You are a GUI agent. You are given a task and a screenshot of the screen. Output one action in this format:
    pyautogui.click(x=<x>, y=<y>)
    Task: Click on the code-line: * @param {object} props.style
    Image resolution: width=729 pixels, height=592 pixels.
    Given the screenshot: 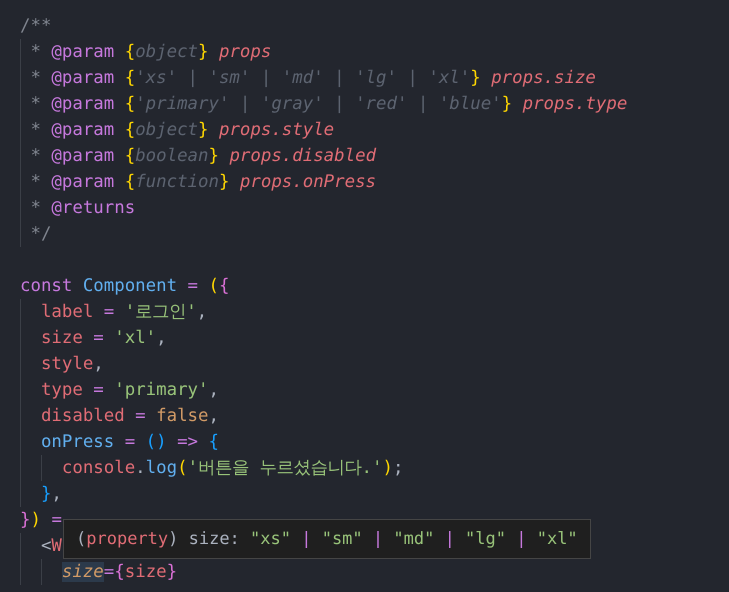 What is the action you would take?
    pyautogui.click(x=181, y=130)
    